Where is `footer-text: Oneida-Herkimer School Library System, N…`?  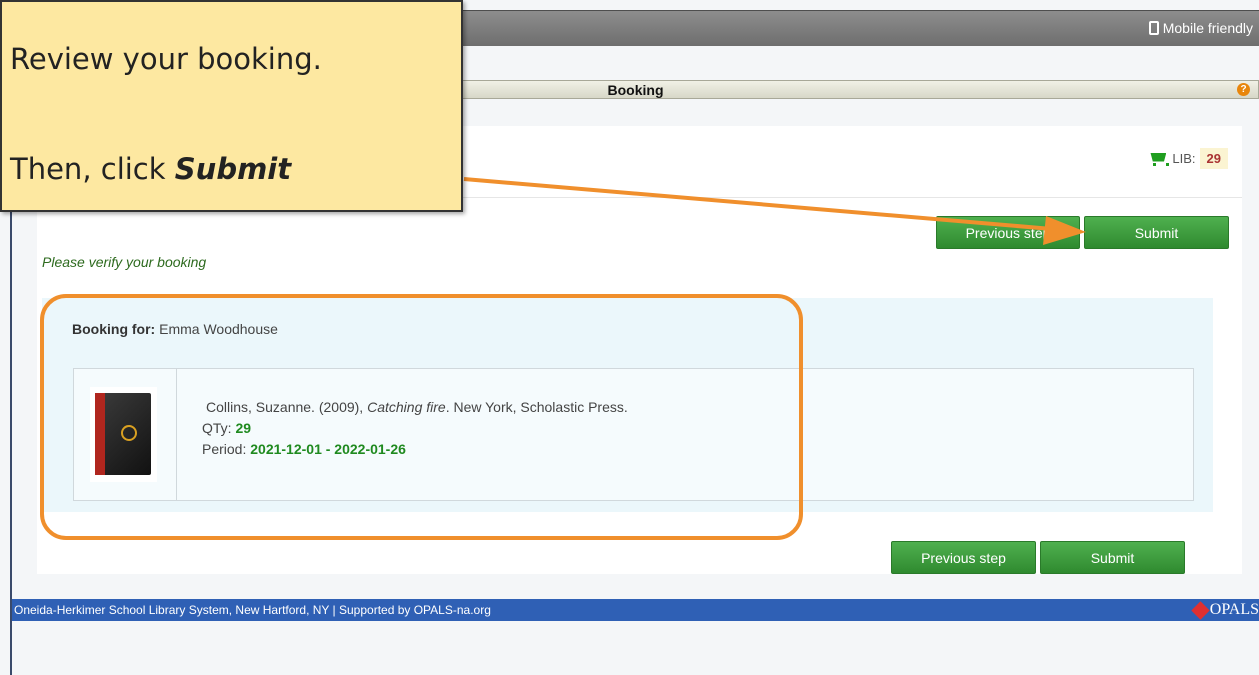
footer-text: Oneida-Herkimer School Library System, N… is located at coordinates (252, 610).